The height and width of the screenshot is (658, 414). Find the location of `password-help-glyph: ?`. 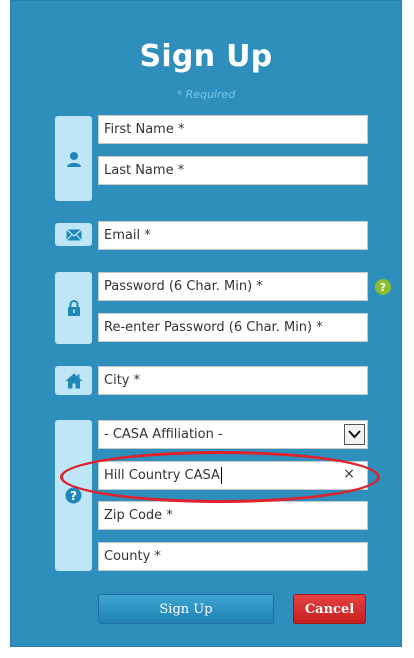

password-help-glyph: ? is located at coordinates (383, 287).